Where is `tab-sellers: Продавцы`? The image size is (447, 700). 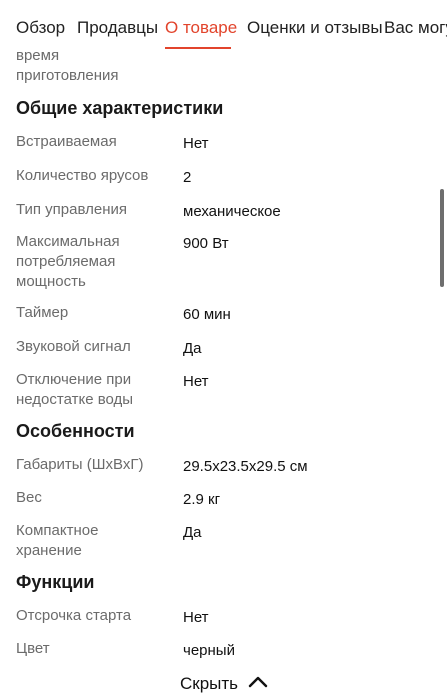
tab-sellers: Продавцы is located at coordinates (117, 25).